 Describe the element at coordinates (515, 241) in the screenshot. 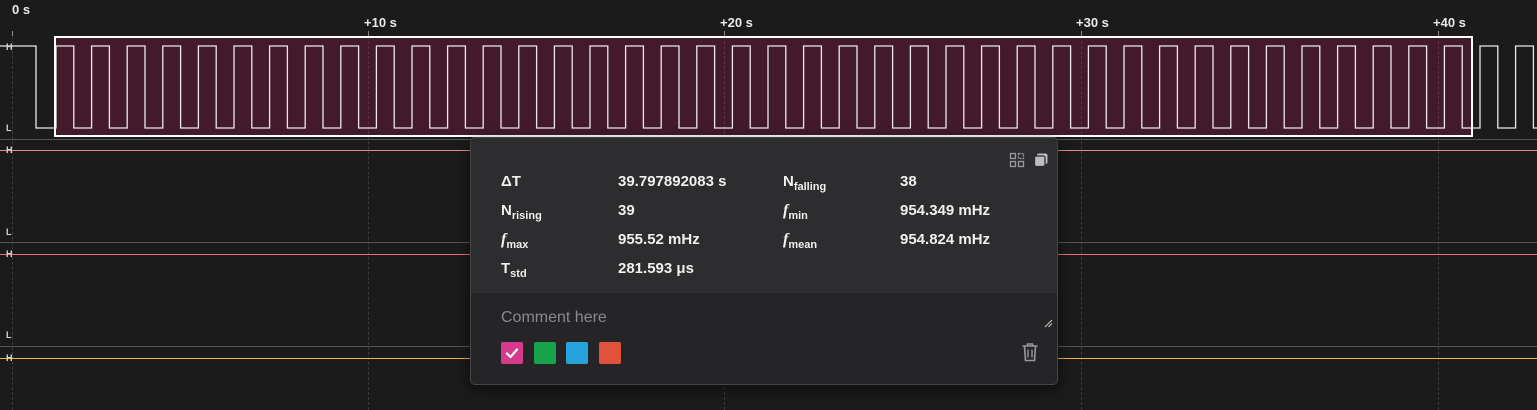

I see `f-max-label: fmax` at that location.